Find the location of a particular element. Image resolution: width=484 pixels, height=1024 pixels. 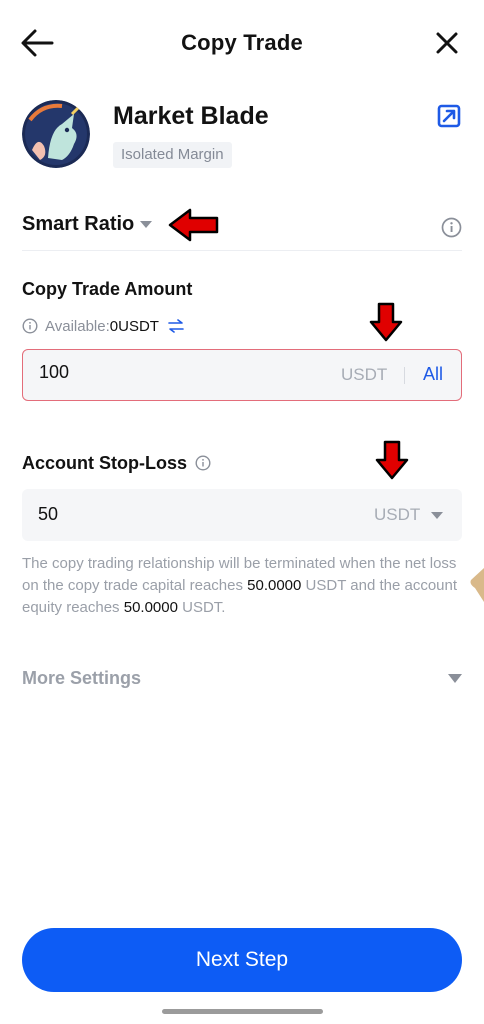

note-text: USDT. is located at coordinates (201, 607).